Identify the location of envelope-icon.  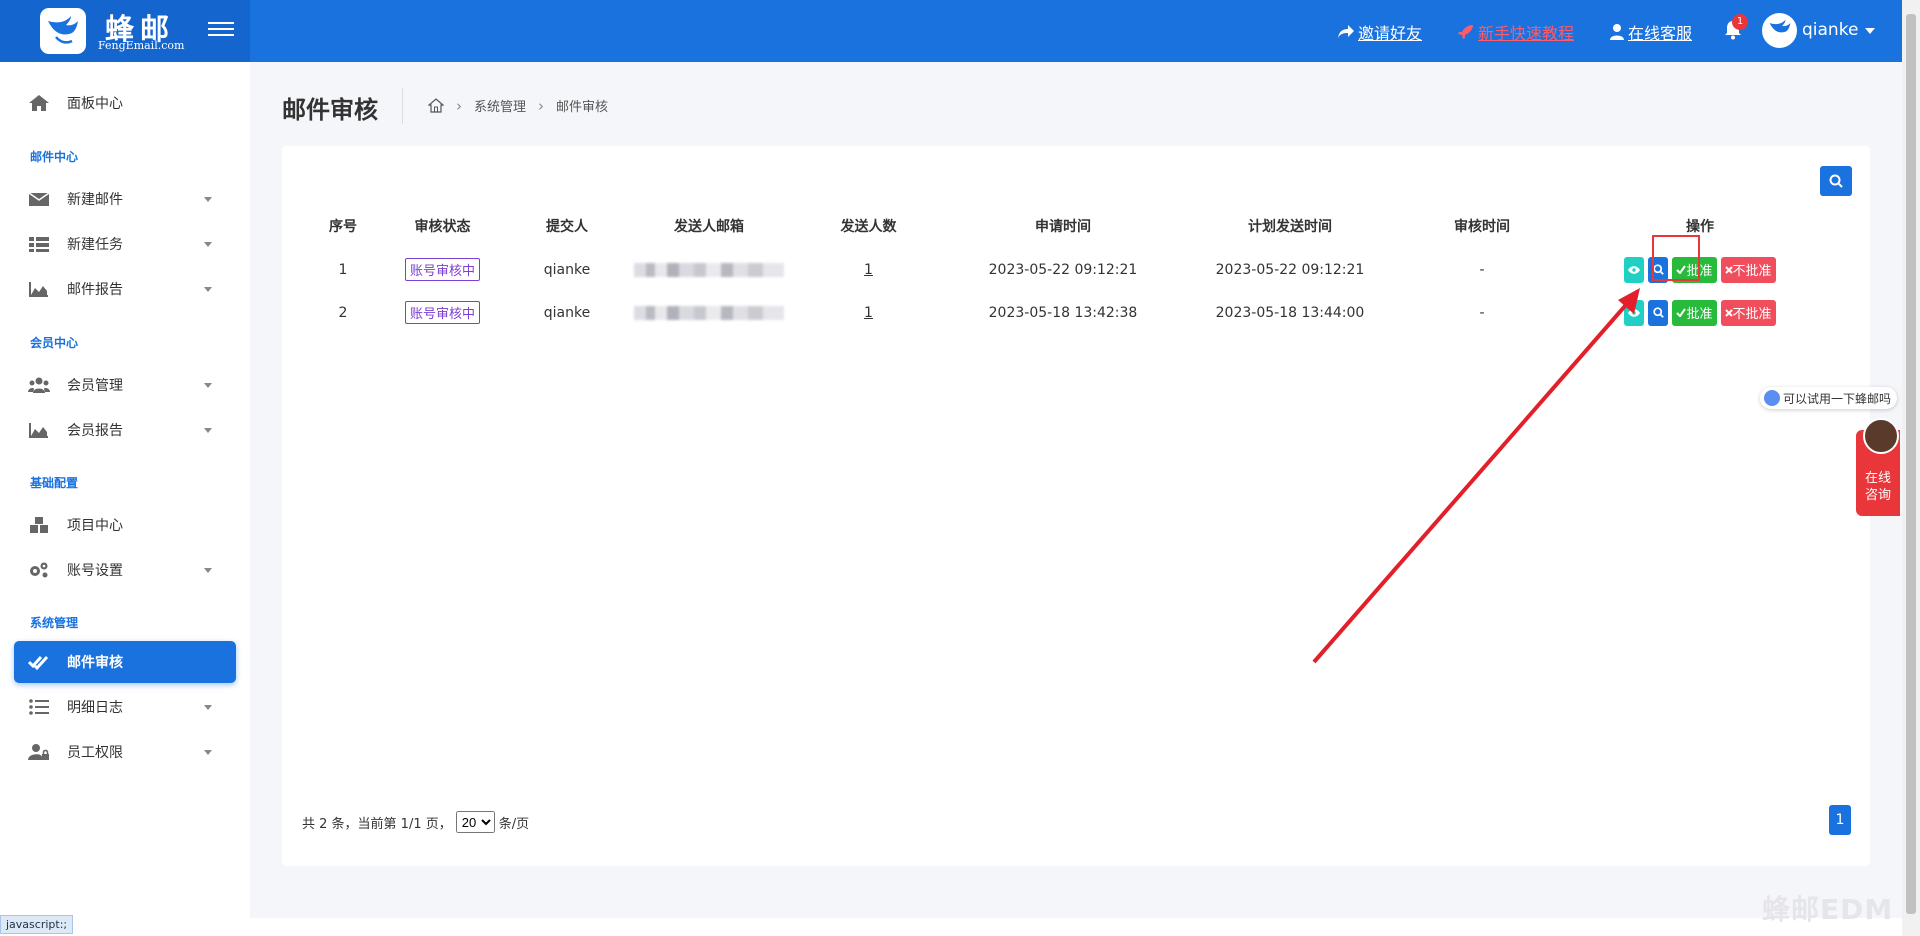
(39, 199).